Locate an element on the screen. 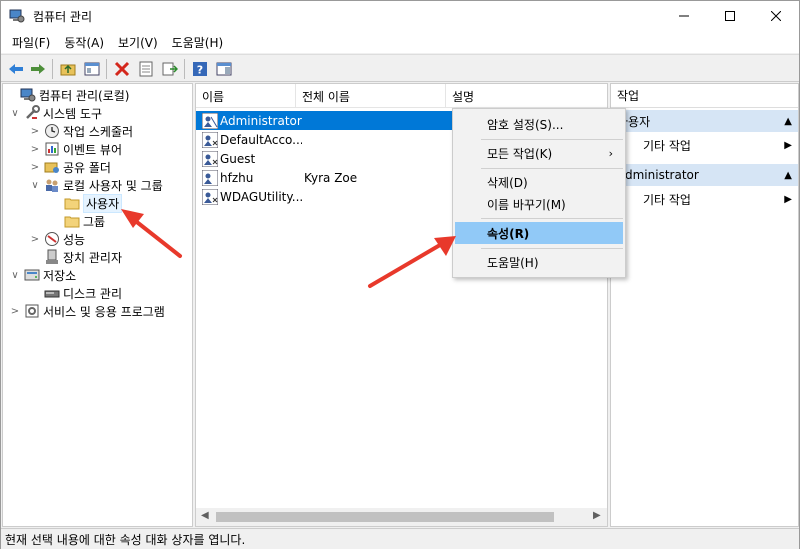 The width and height of the screenshot is (800, 549). tree-label: 로컬 사용자 및 그룹 is located at coordinates (113, 185).